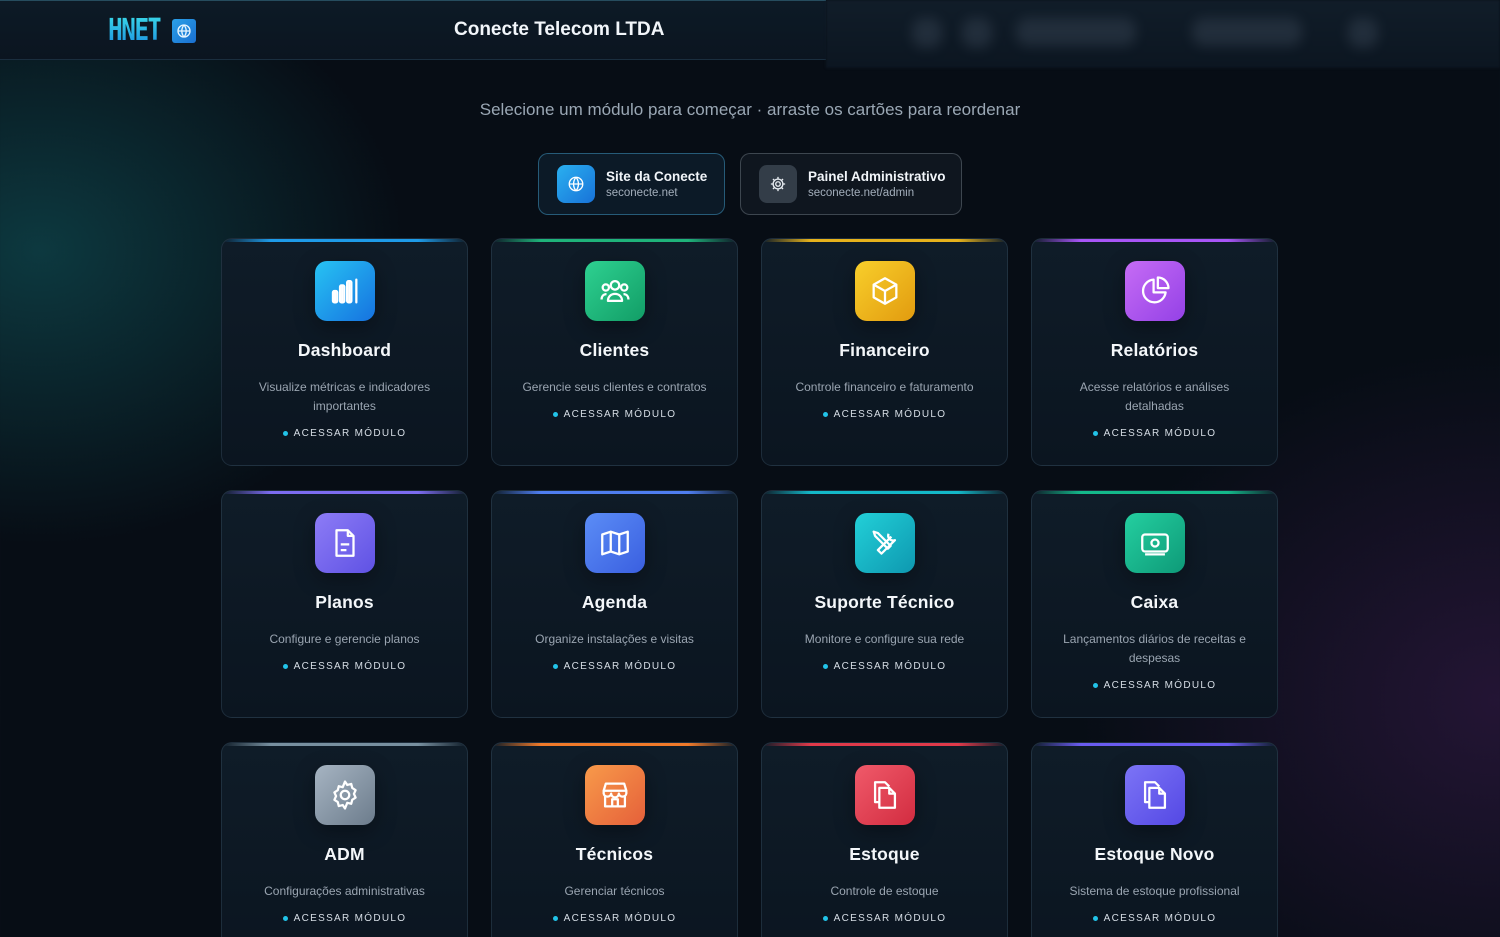 This screenshot has height=937, width=1500. I want to click on admin-panel-title: Painel Administrativo, so click(877, 176).